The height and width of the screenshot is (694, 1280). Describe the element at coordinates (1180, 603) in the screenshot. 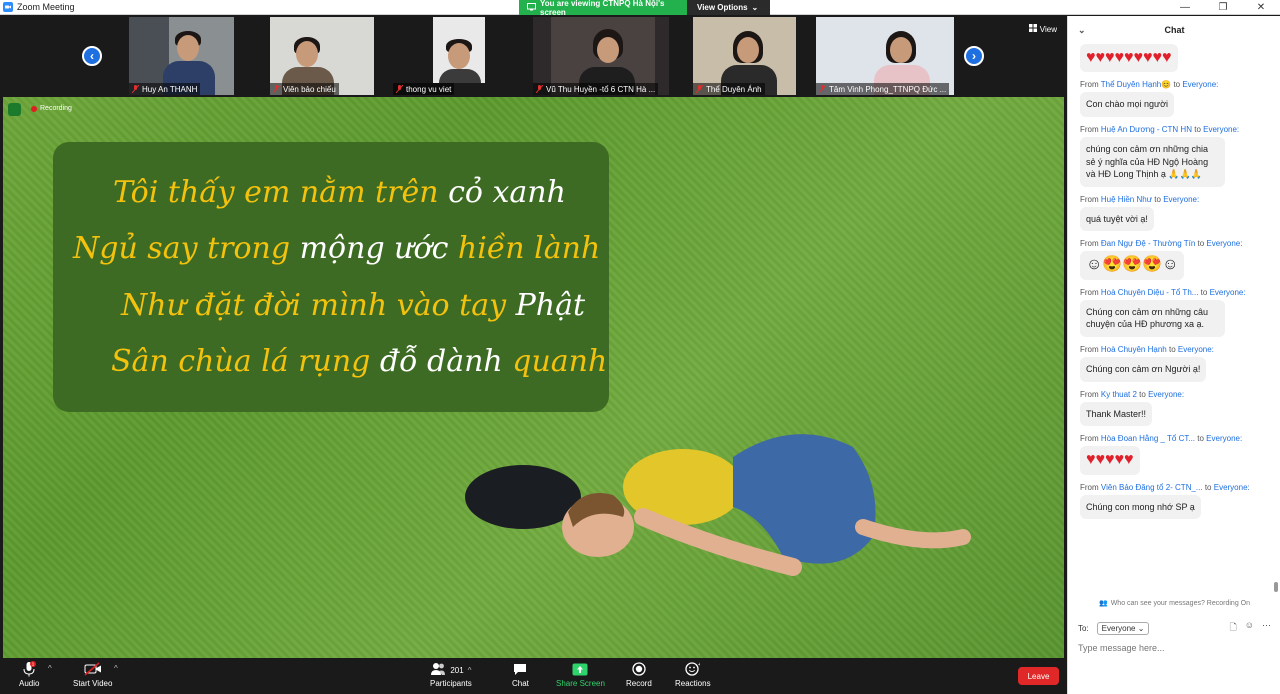

I see `chat-notice-text: Who can see your messages? Recording On` at that location.